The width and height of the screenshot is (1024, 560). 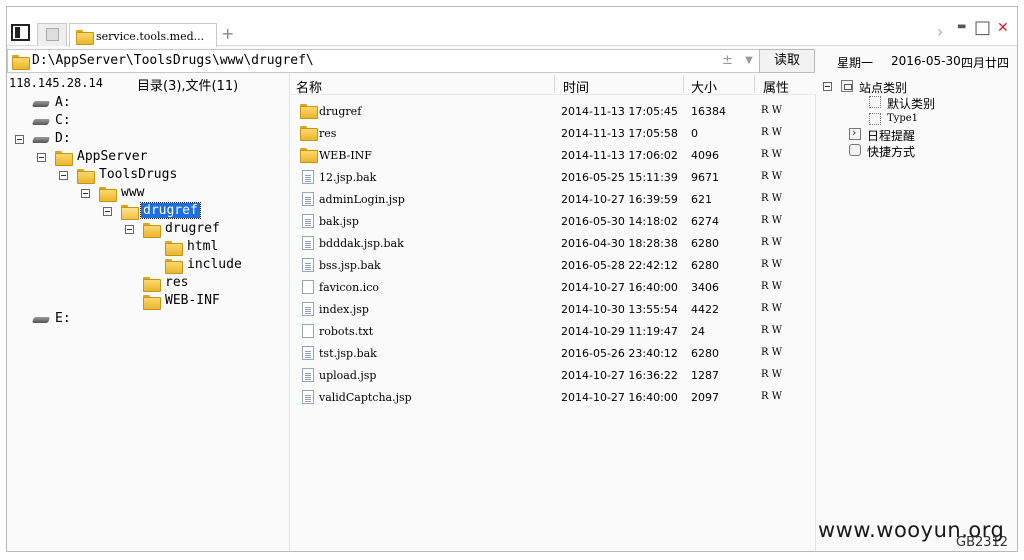 What do you see at coordinates (553, 199) in the screenshot?
I see `file-row: adminLogin.jsp 2014-10-27 16:39:59 621 R W` at bounding box center [553, 199].